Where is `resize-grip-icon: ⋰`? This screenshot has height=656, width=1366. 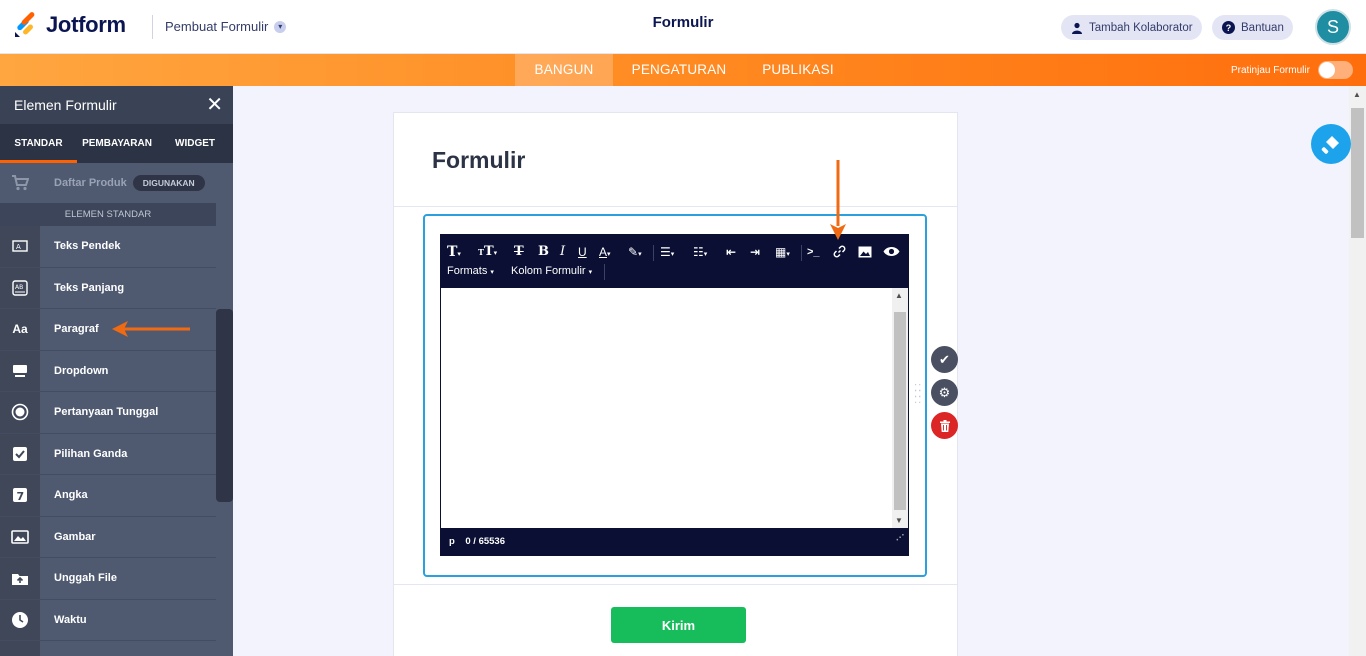 resize-grip-icon: ⋰ is located at coordinates (900, 538).